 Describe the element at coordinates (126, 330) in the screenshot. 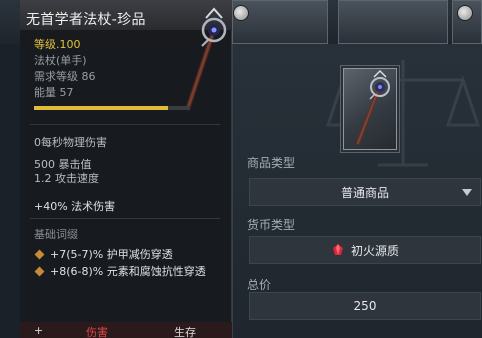

I see `tooltip-tabs: + 伤害 生存` at that location.